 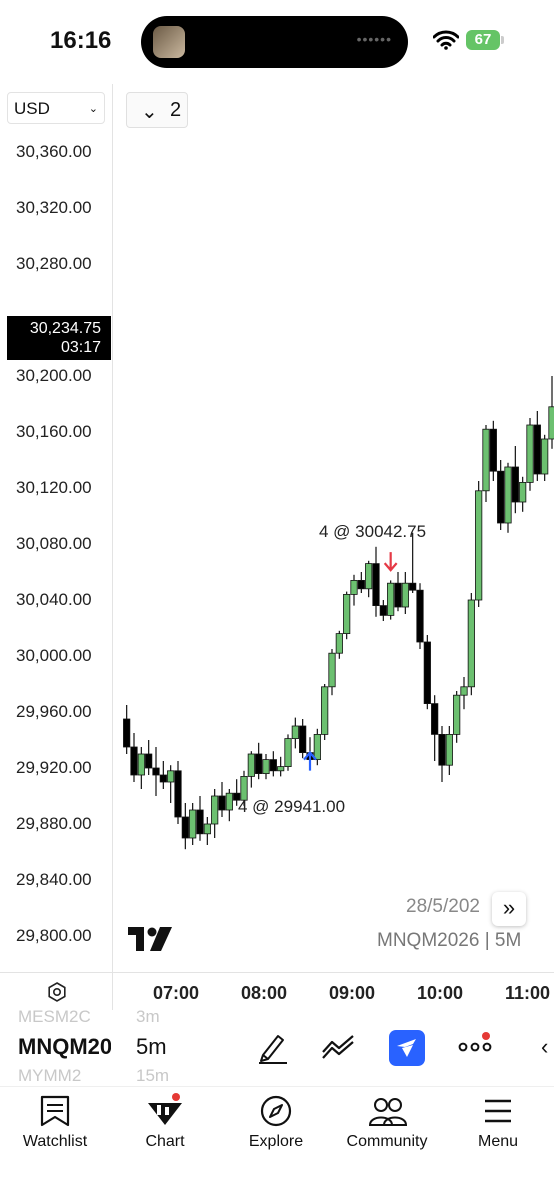 I want to click on battery-indicator: 67, so click(x=483, y=40).